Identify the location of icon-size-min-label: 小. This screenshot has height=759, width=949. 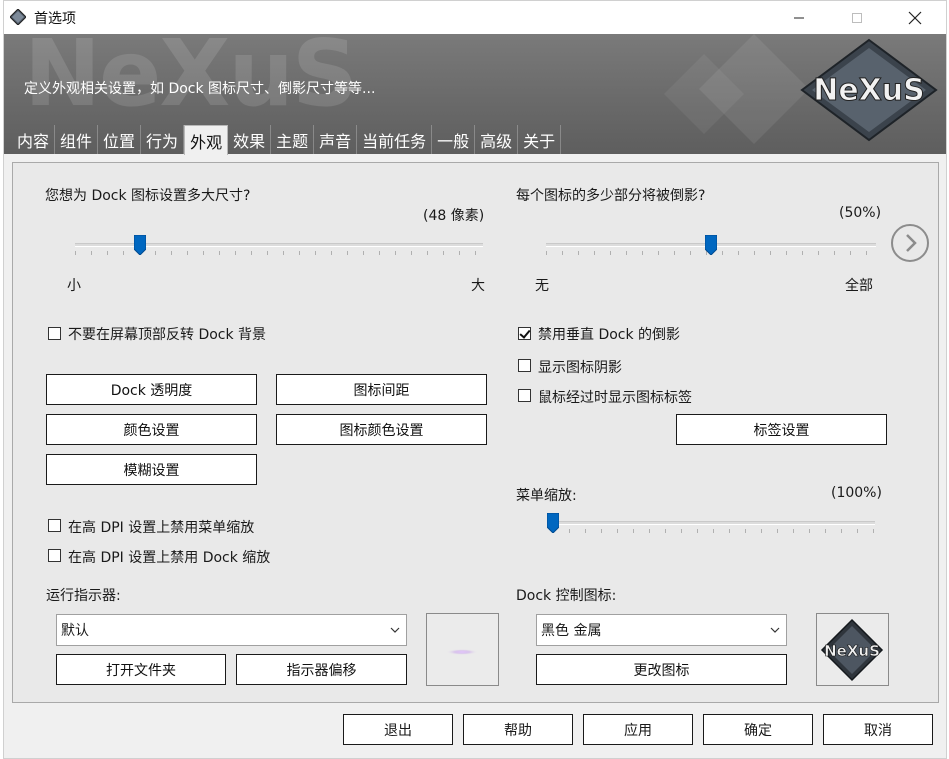
(74, 286).